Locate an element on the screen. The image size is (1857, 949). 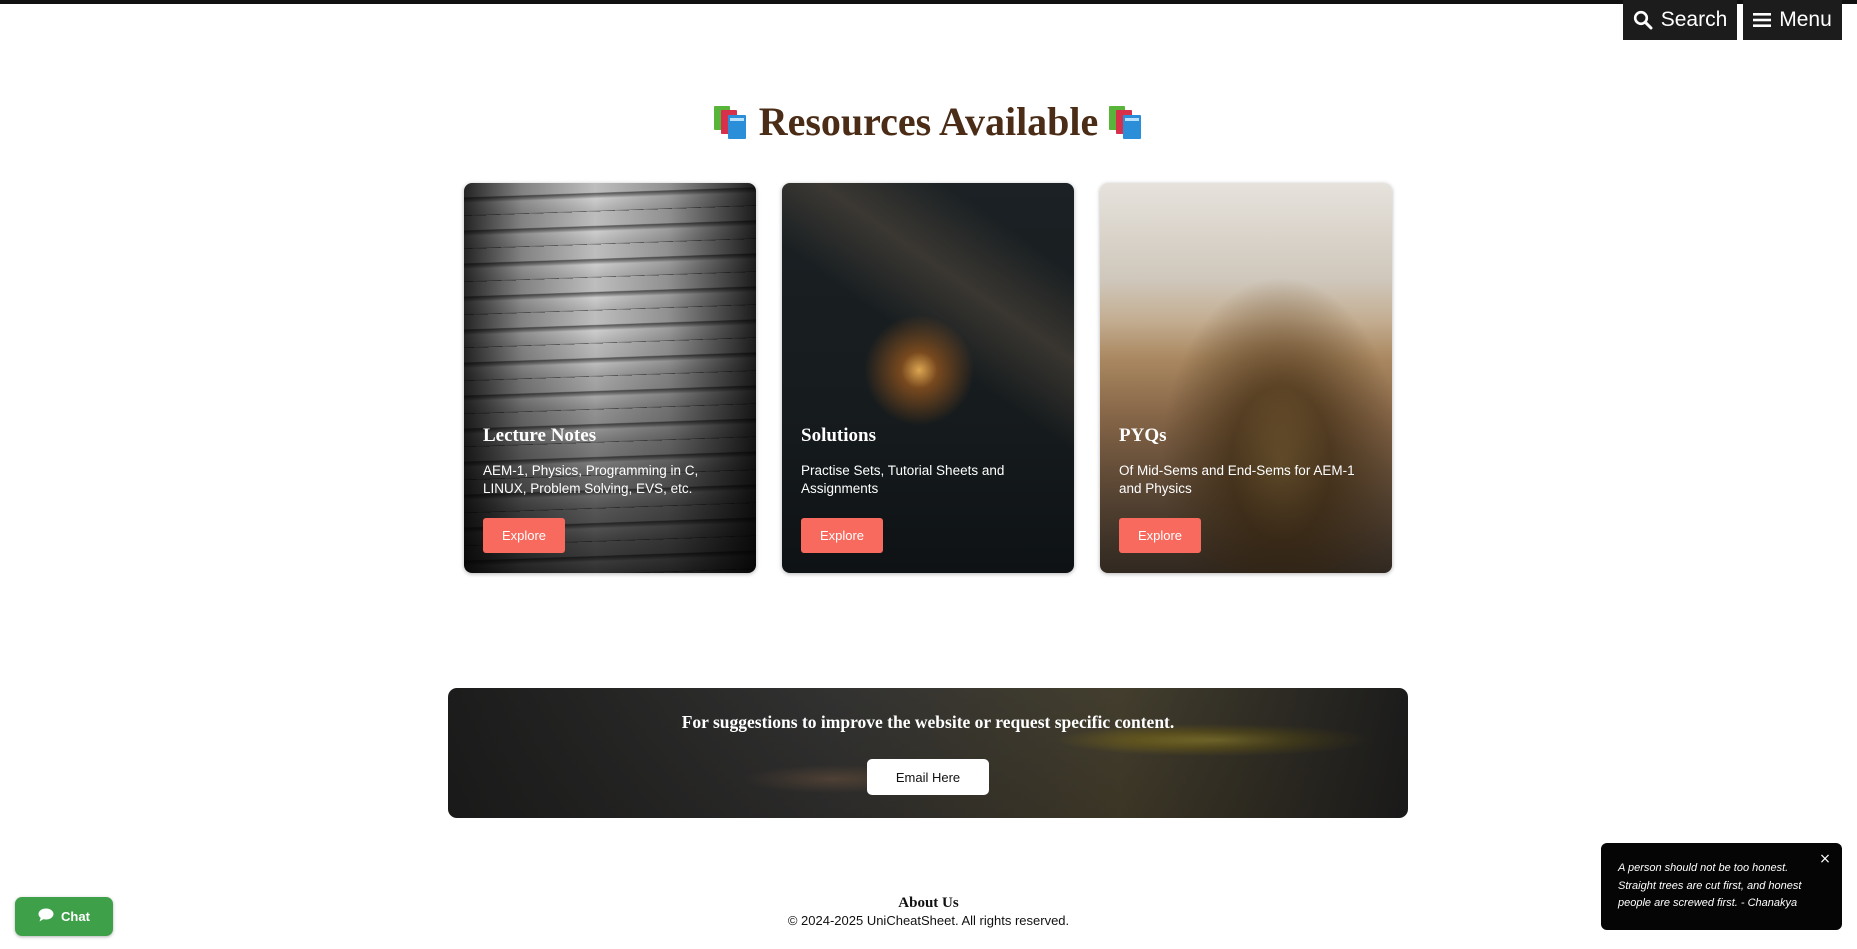
top-border is located at coordinates (928, 2).